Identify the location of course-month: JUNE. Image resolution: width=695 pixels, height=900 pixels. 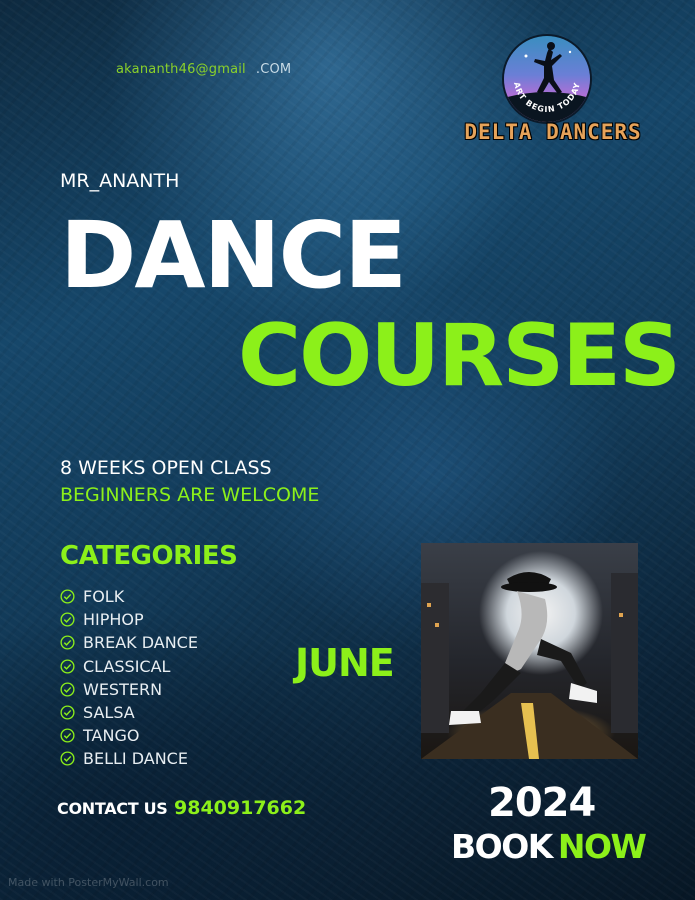
(345, 663).